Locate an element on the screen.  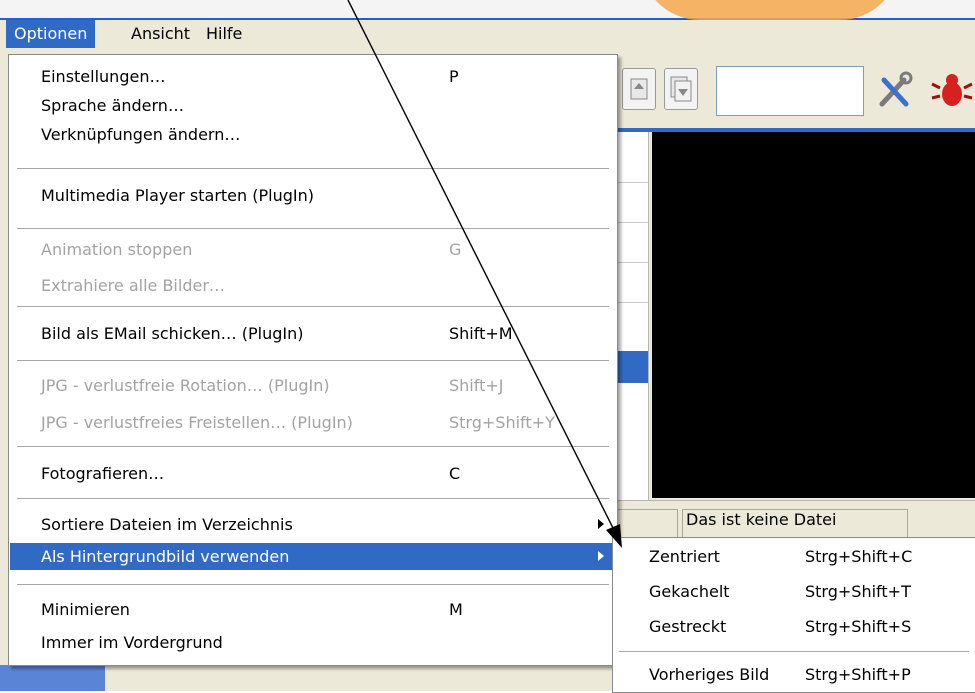
page-down-icon is located at coordinates (681, 89).